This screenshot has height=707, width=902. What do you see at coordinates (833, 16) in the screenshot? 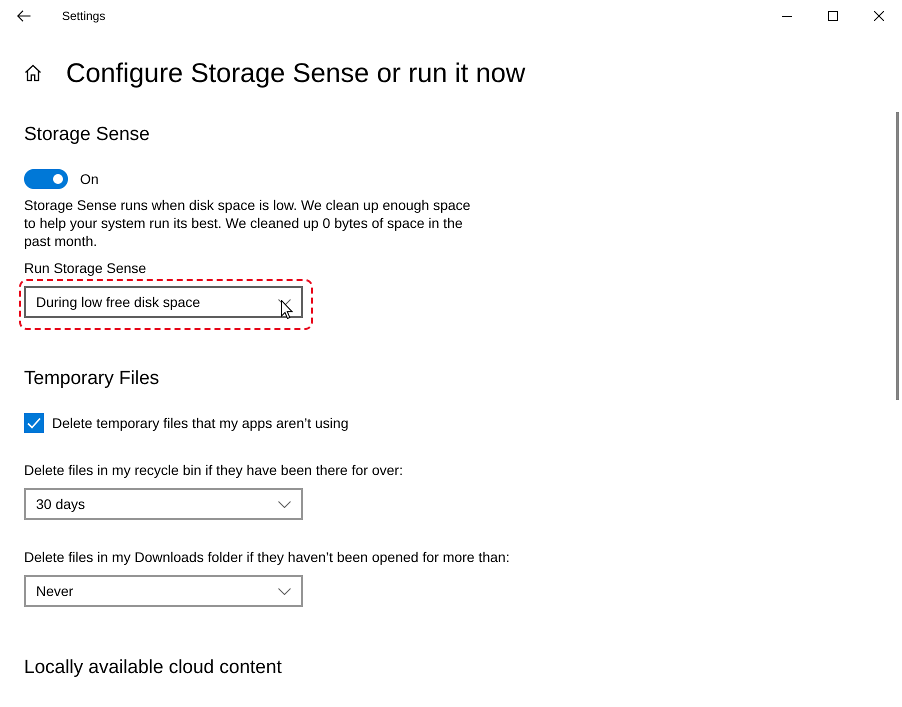
I see `maximize-icon` at bounding box center [833, 16].